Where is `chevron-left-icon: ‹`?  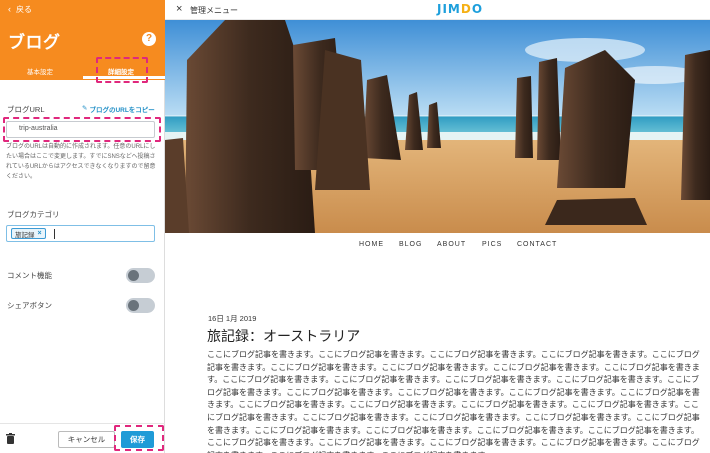 chevron-left-icon: ‹ is located at coordinates (9, 9).